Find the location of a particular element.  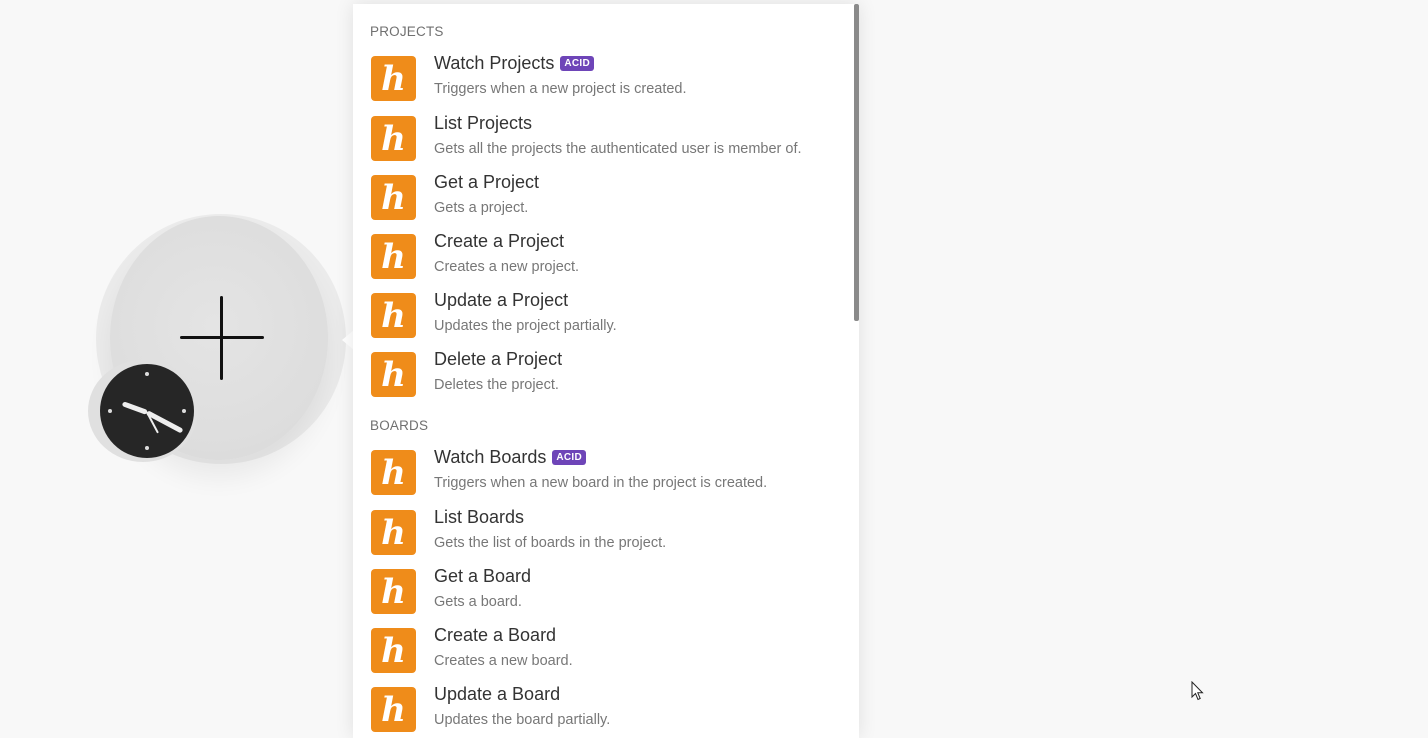

list-item-delete-project: h Delete a Project Deletes the project. is located at coordinates (603, 378).